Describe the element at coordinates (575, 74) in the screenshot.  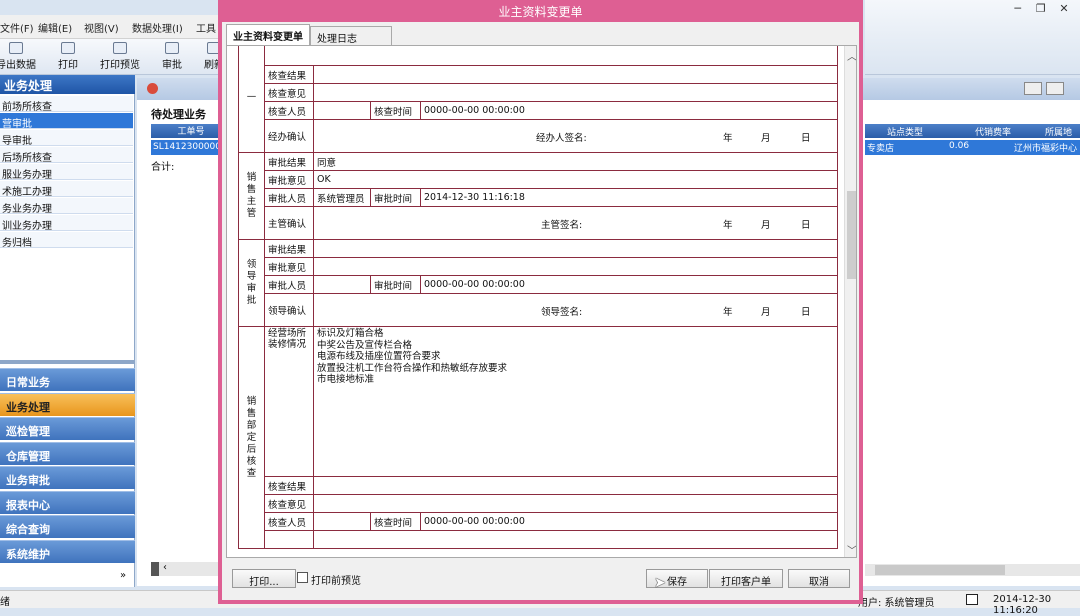
I see `check-result-field` at that location.